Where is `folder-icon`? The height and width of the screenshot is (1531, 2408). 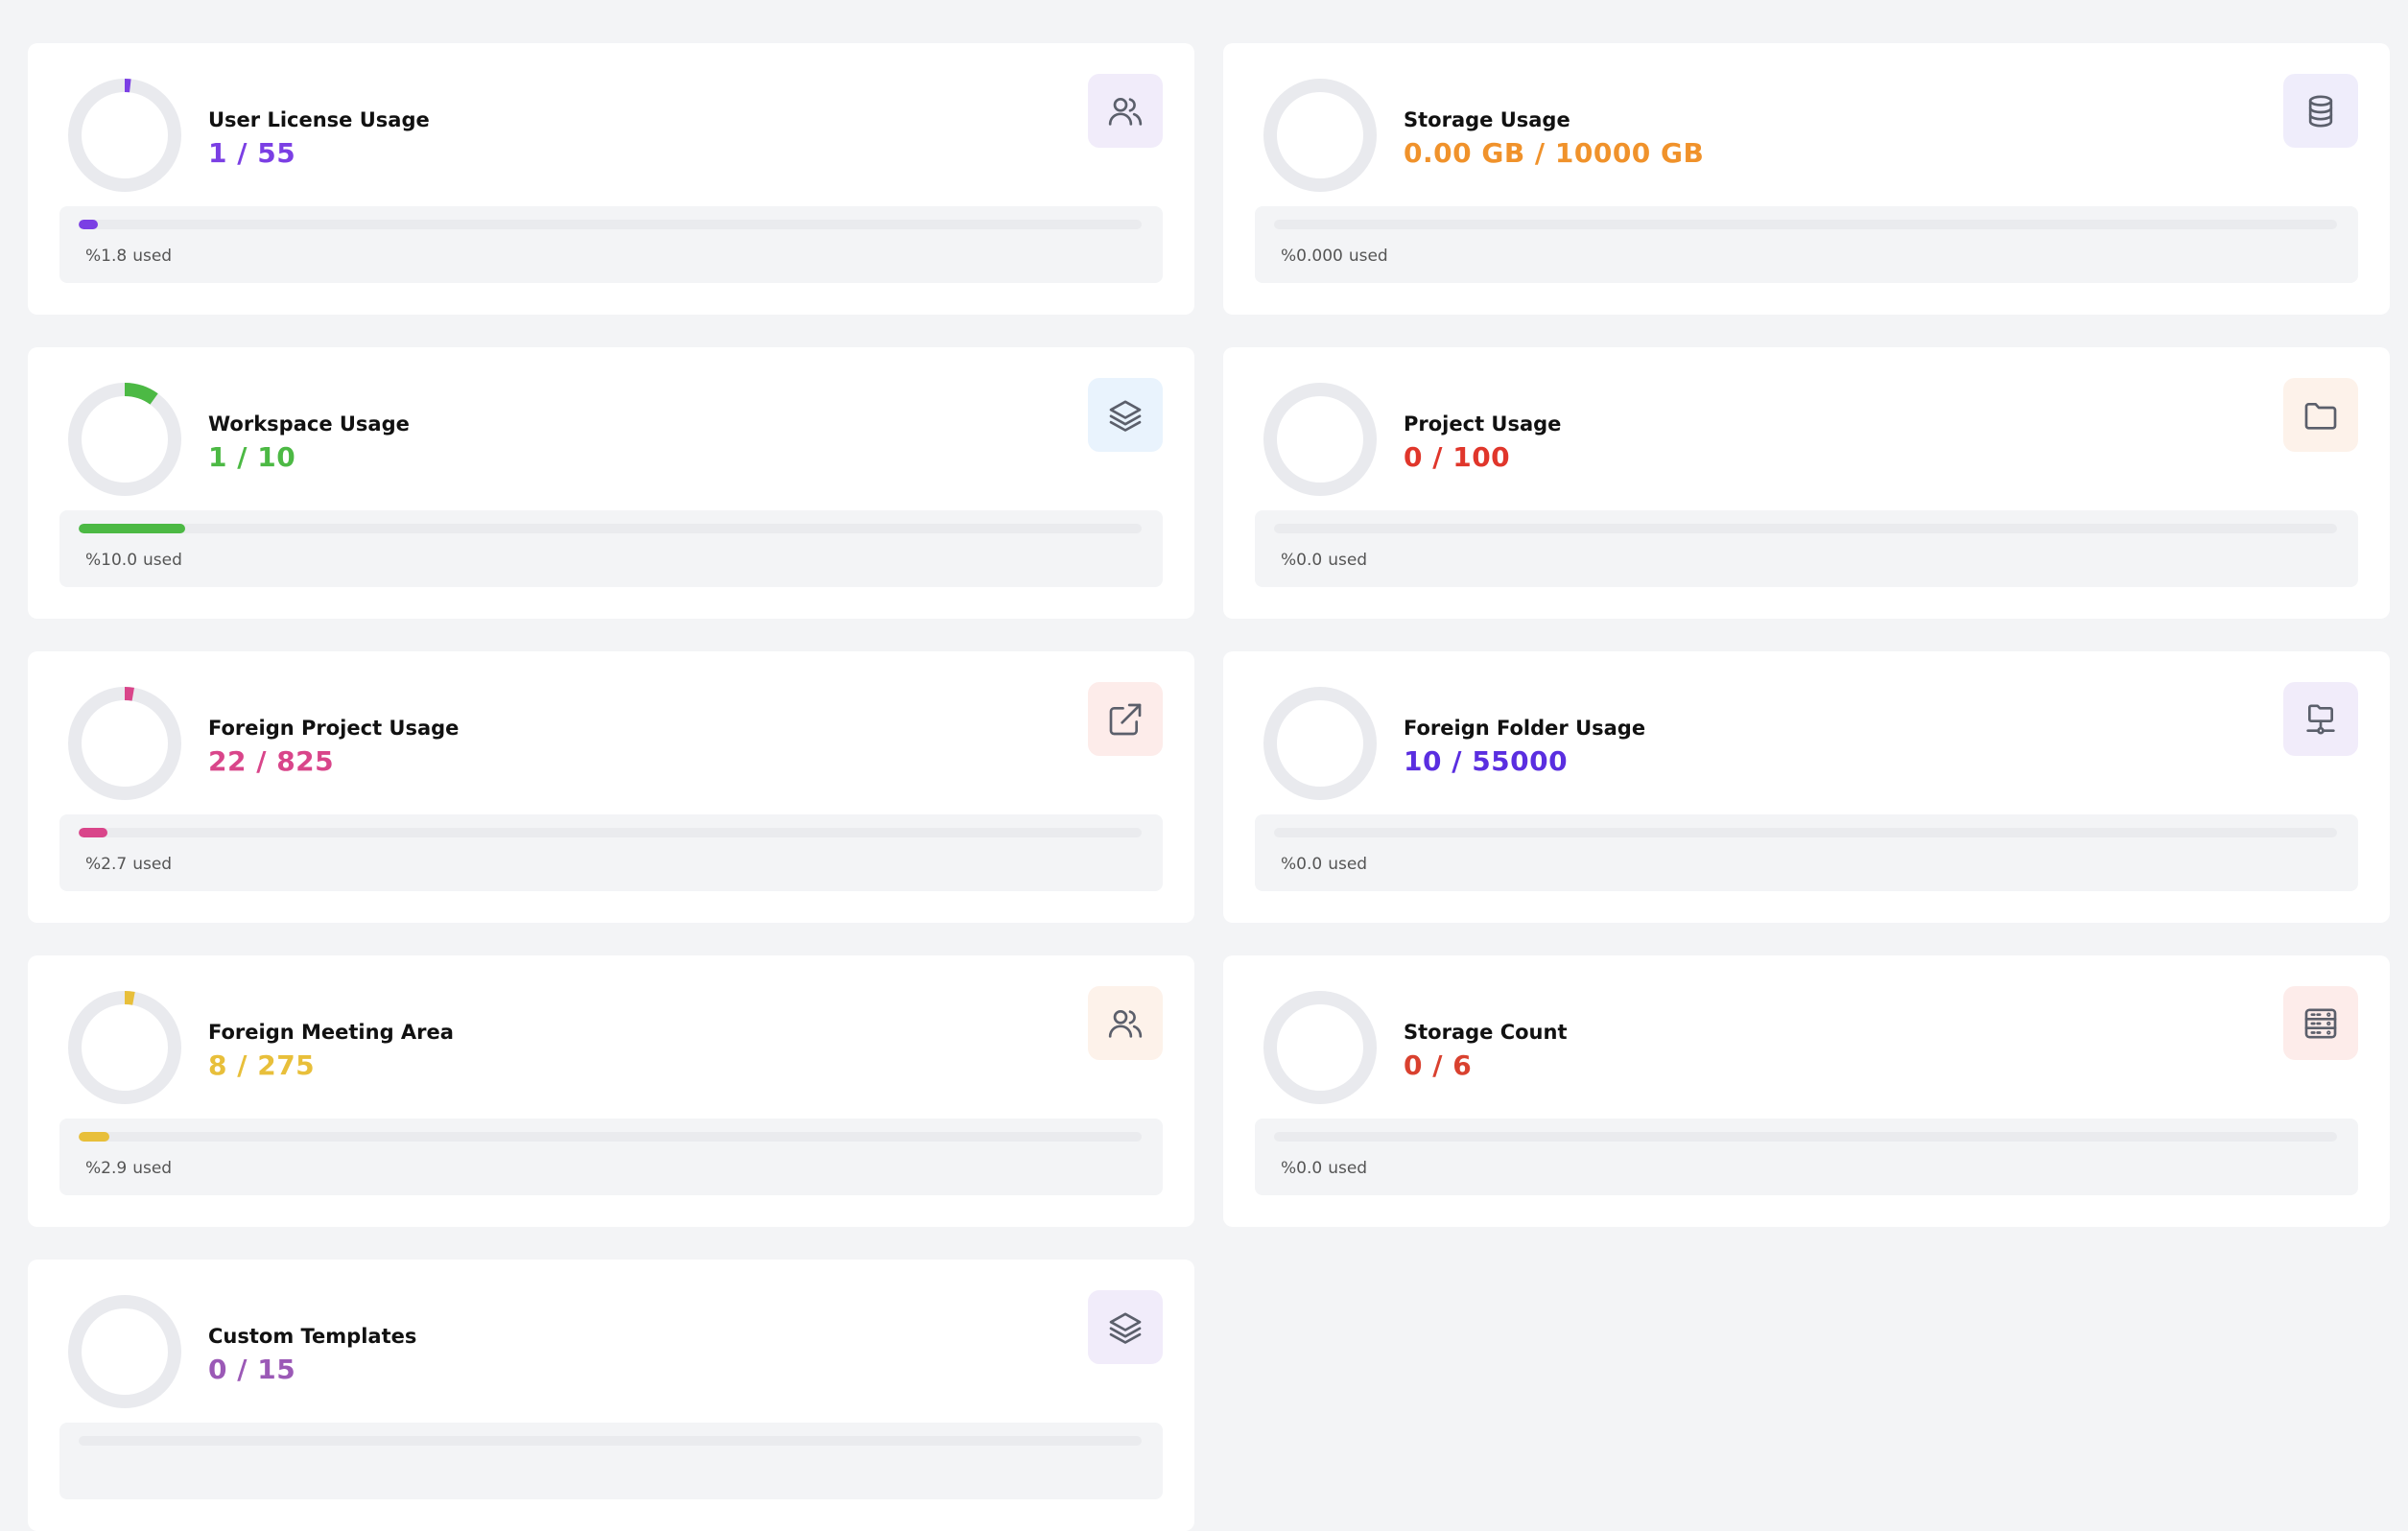 folder-icon is located at coordinates (2321, 415).